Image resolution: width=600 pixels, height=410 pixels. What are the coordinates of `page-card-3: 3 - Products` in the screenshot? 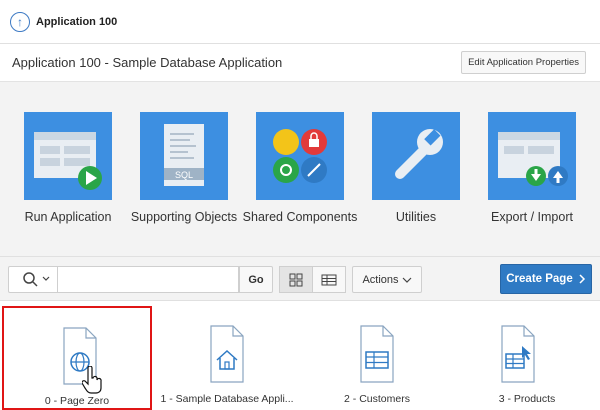 It's located at (526, 358).